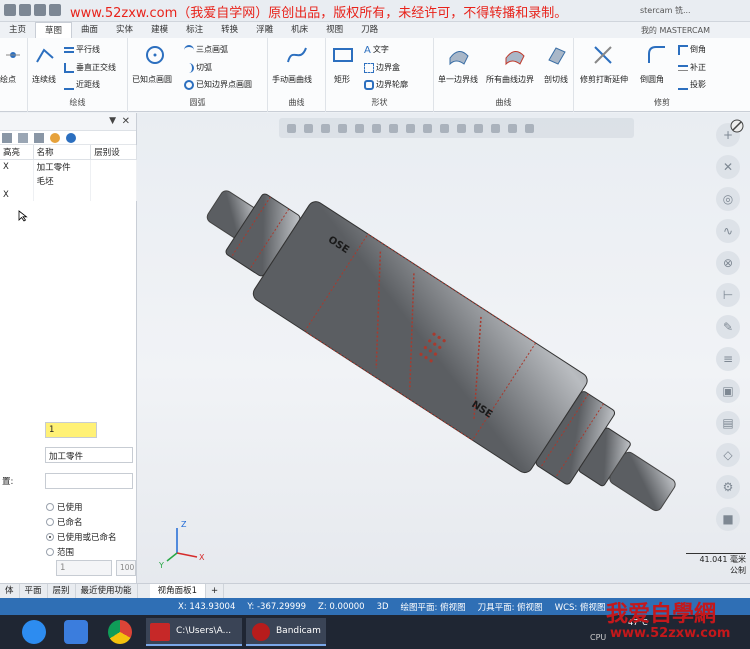 The image size is (750, 649). I want to click on status-wcs: WCS: 俯视图, so click(580, 607).